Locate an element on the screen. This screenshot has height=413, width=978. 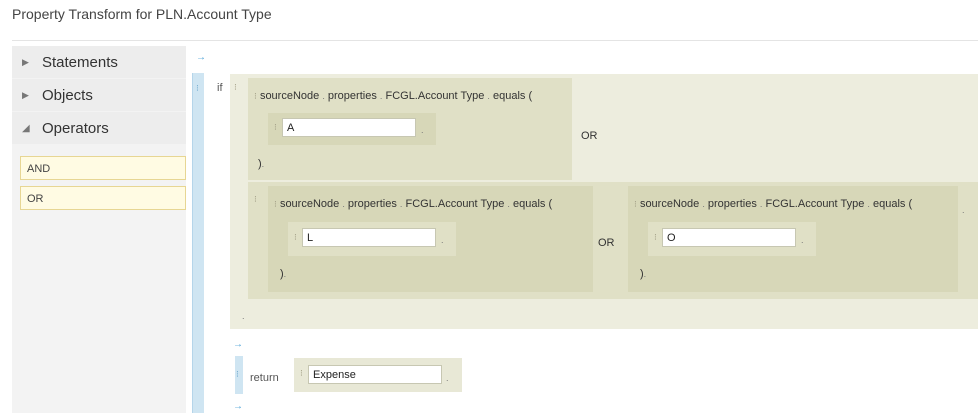
page-title: Property Transform for PLN.Account Type is located at coordinates (142, 14).